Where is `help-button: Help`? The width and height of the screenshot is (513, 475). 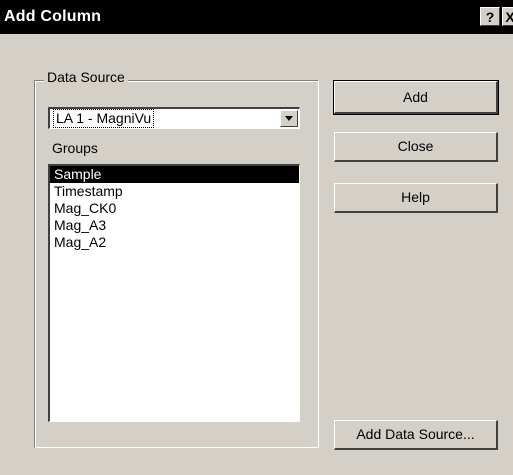 help-button: Help is located at coordinates (416, 198).